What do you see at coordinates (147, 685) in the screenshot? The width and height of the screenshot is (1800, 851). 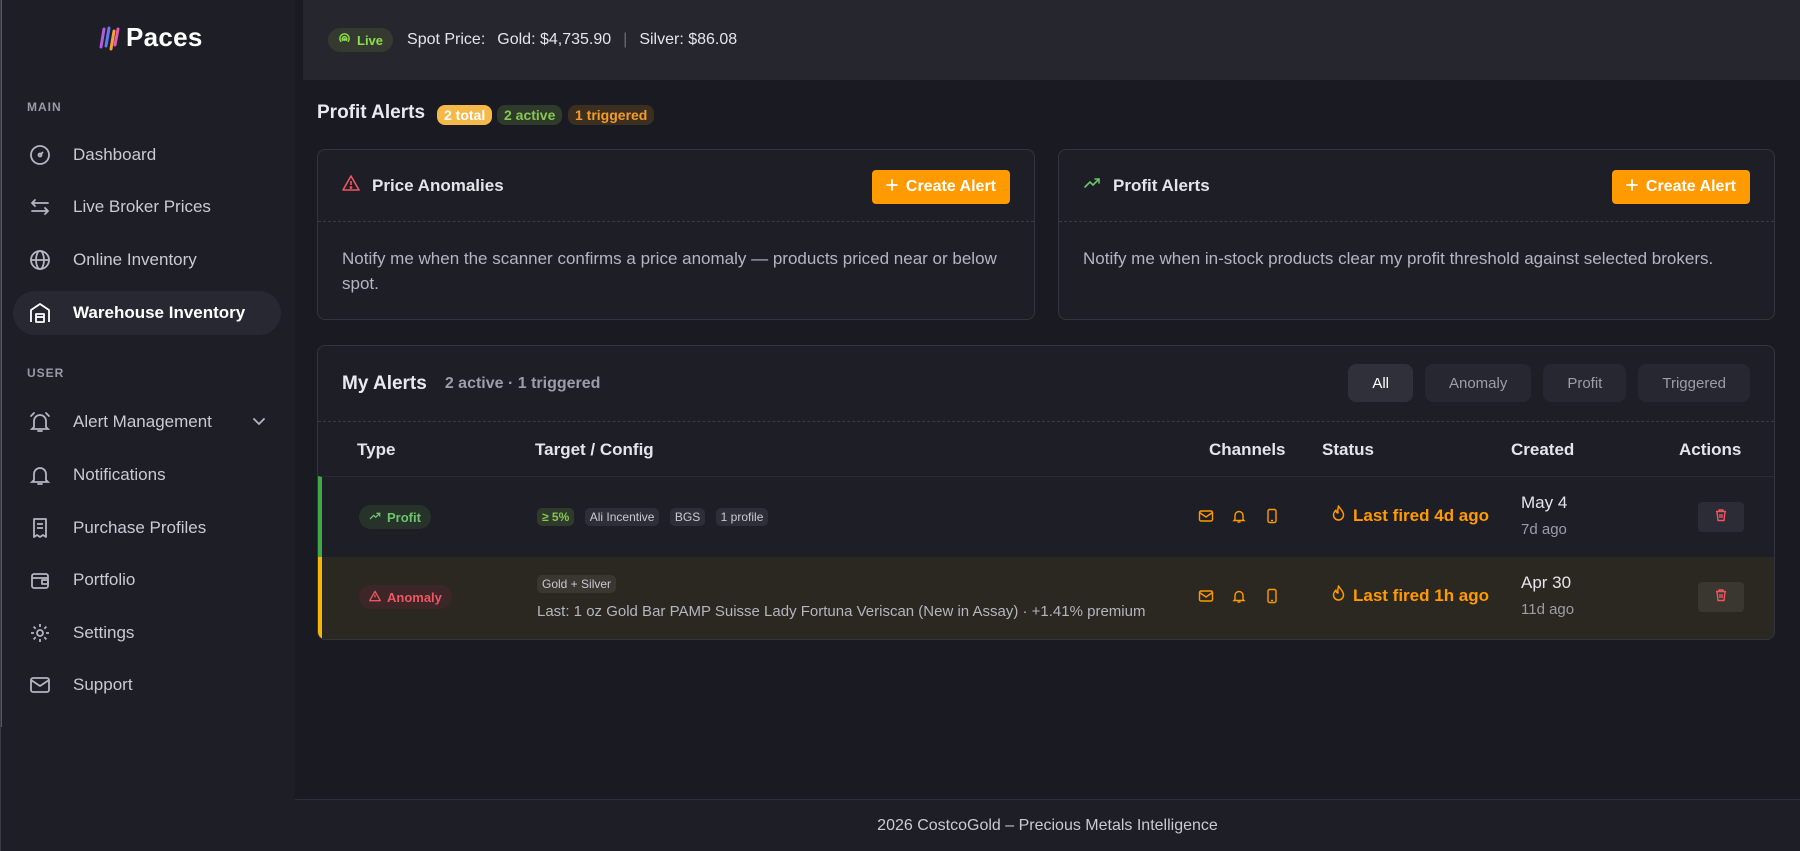 I see `sidebar-item-support: Support` at bounding box center [147, 685].